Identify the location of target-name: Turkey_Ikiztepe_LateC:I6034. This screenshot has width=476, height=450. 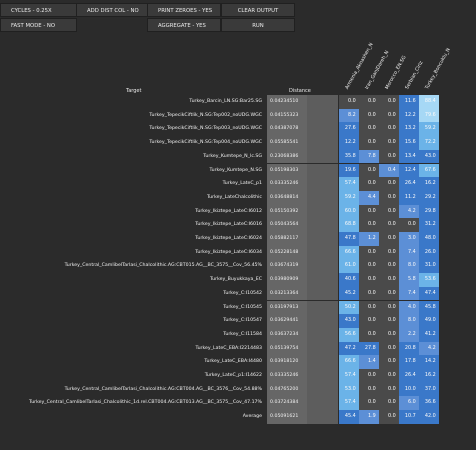
(228, 252).